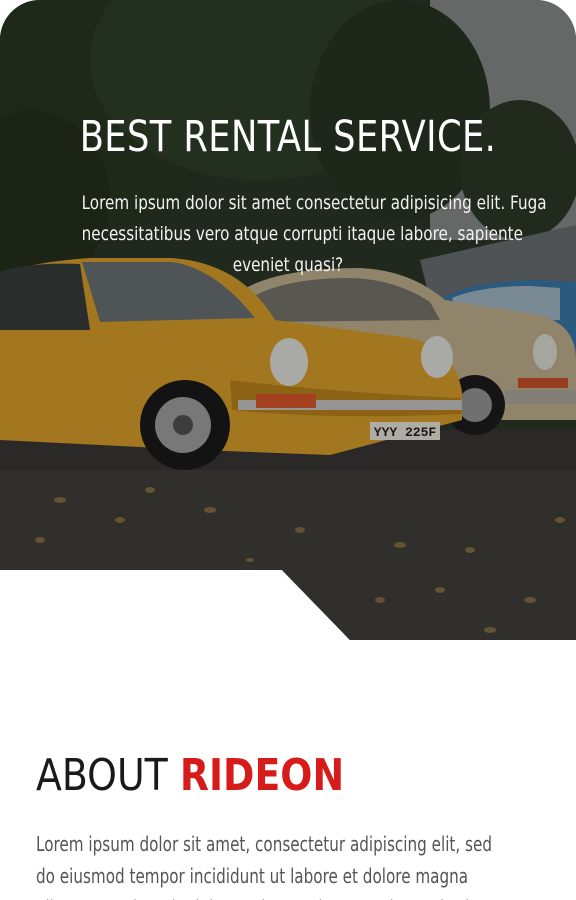  Describe the element at coordinates (288, 137) in the screenshot. I see `hero-title: BEST RENTAL SERVICE.` at that location.